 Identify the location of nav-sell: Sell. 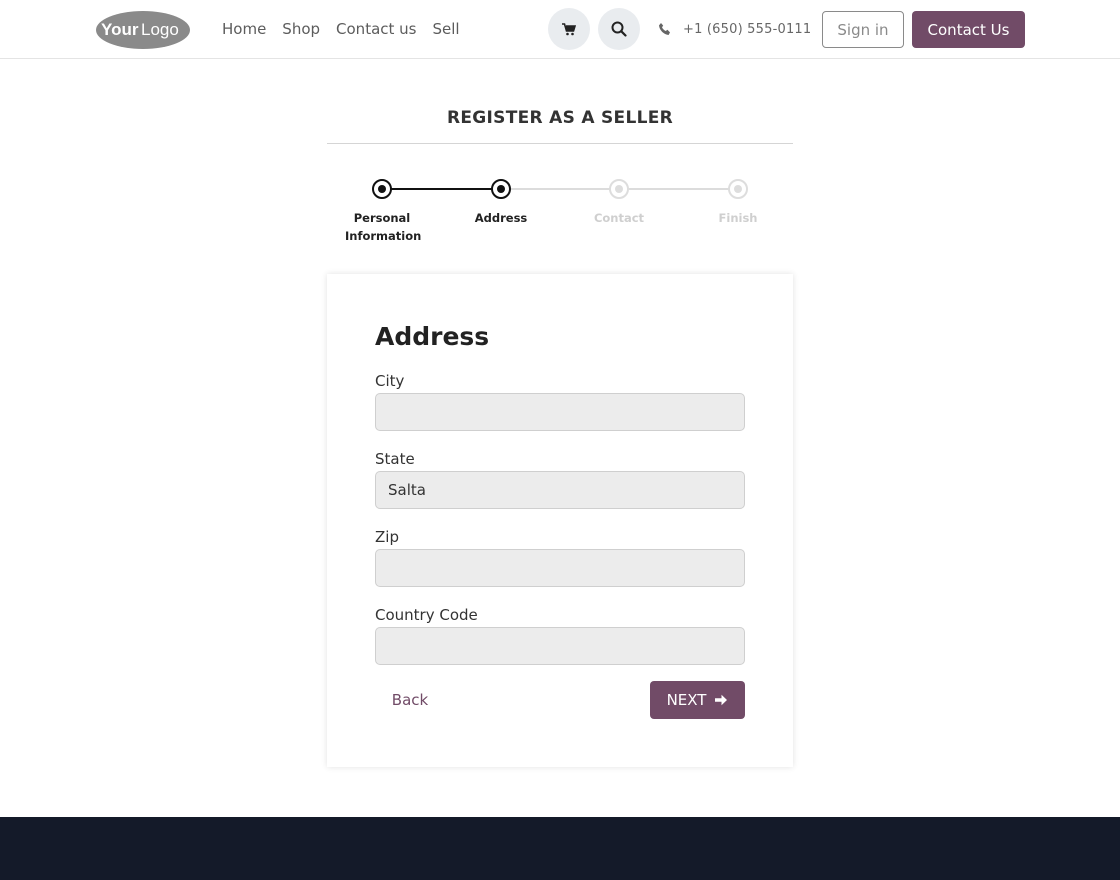
(445, 29).